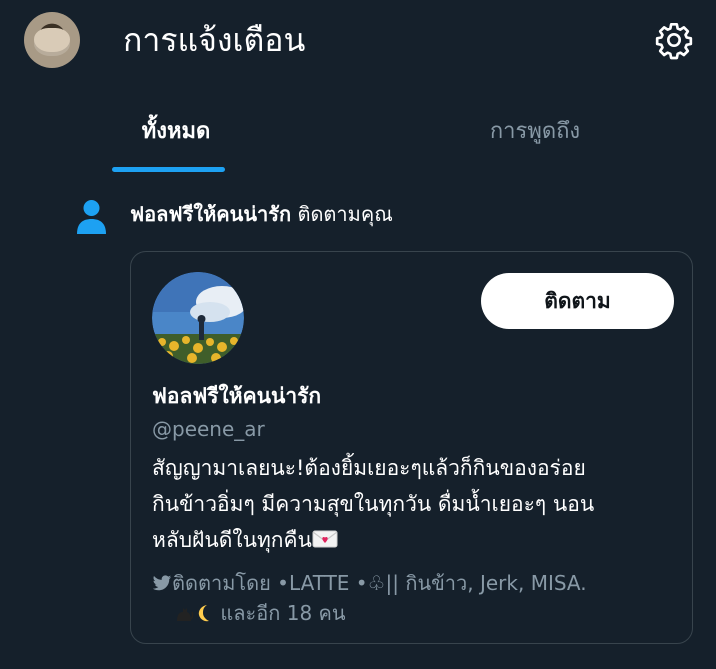  What do you see at coordinates (208, 429) in the screenshot?
I see `profile-handle: @peene_ar` at bounding box center [208, 429].